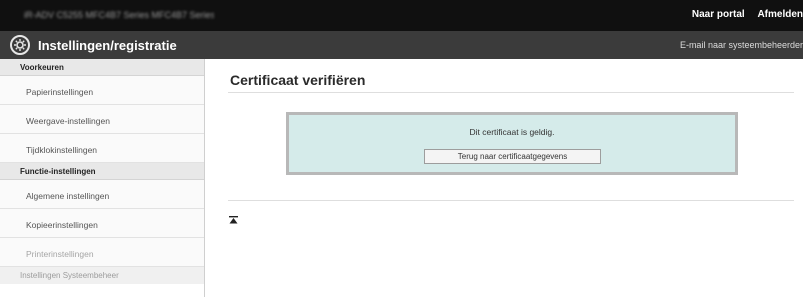 The width and height of the screenshot is (803, 297). I want to click on sidebar-item-timer-settings: Tijdklokinstellingen, so click(102, 148).